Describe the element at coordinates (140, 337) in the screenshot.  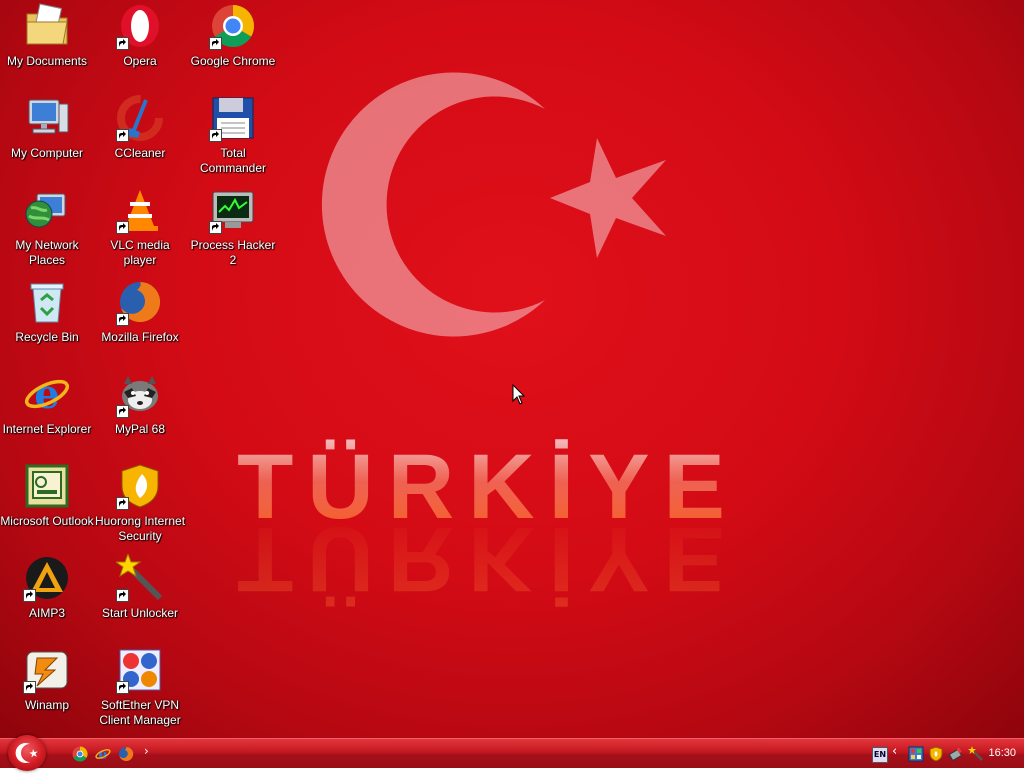
I see `desktop-icon-label: Mozilla Firefox` at that location.